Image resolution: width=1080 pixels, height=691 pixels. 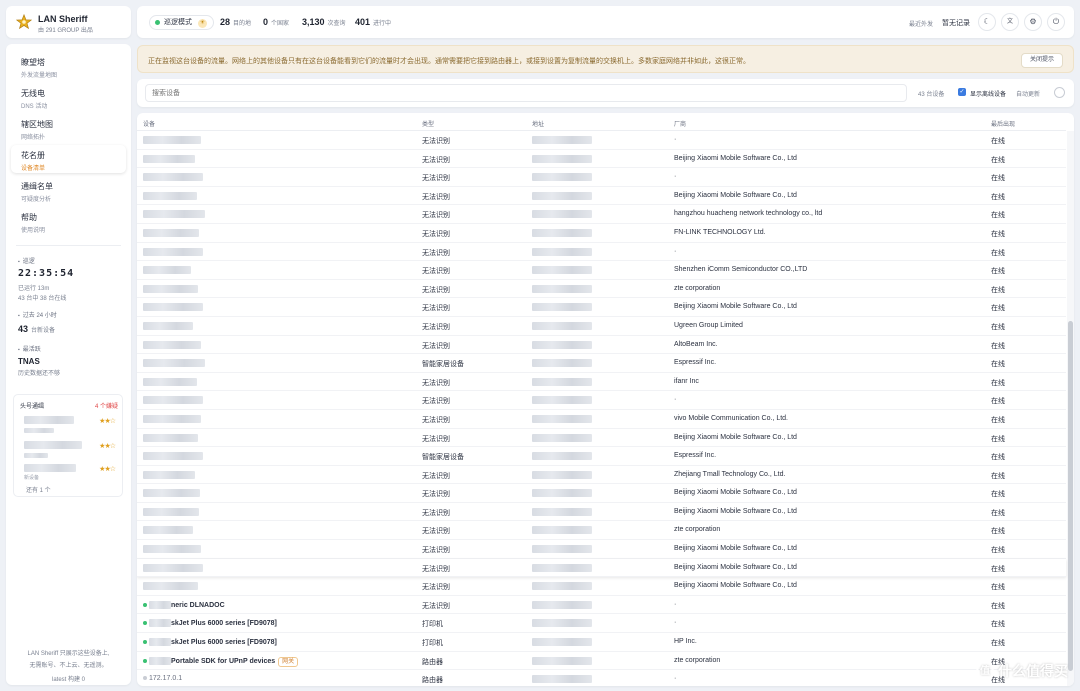 What do you see at coordinates (33, 93) in the screenshot?
I see `nav-item-title: 无线电` at bounding box center [33, 93].